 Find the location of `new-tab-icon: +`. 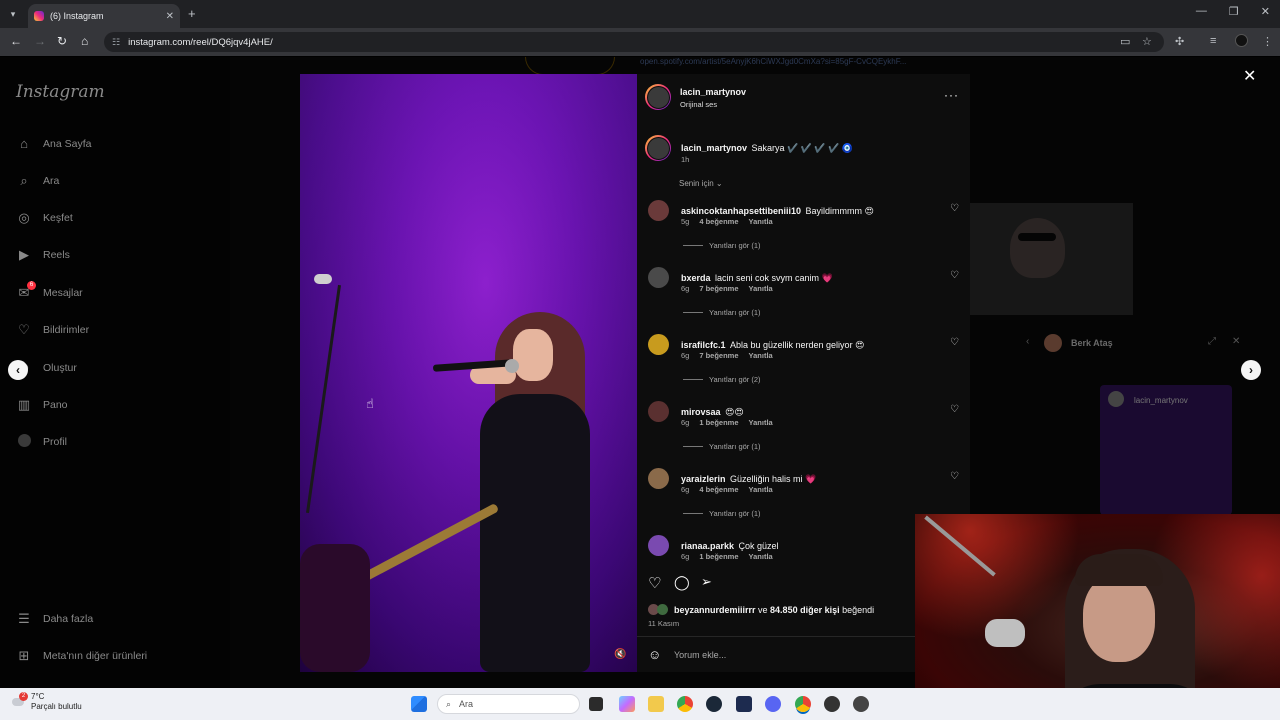

new-tab-icon: + is located at coordinates (192, 13).